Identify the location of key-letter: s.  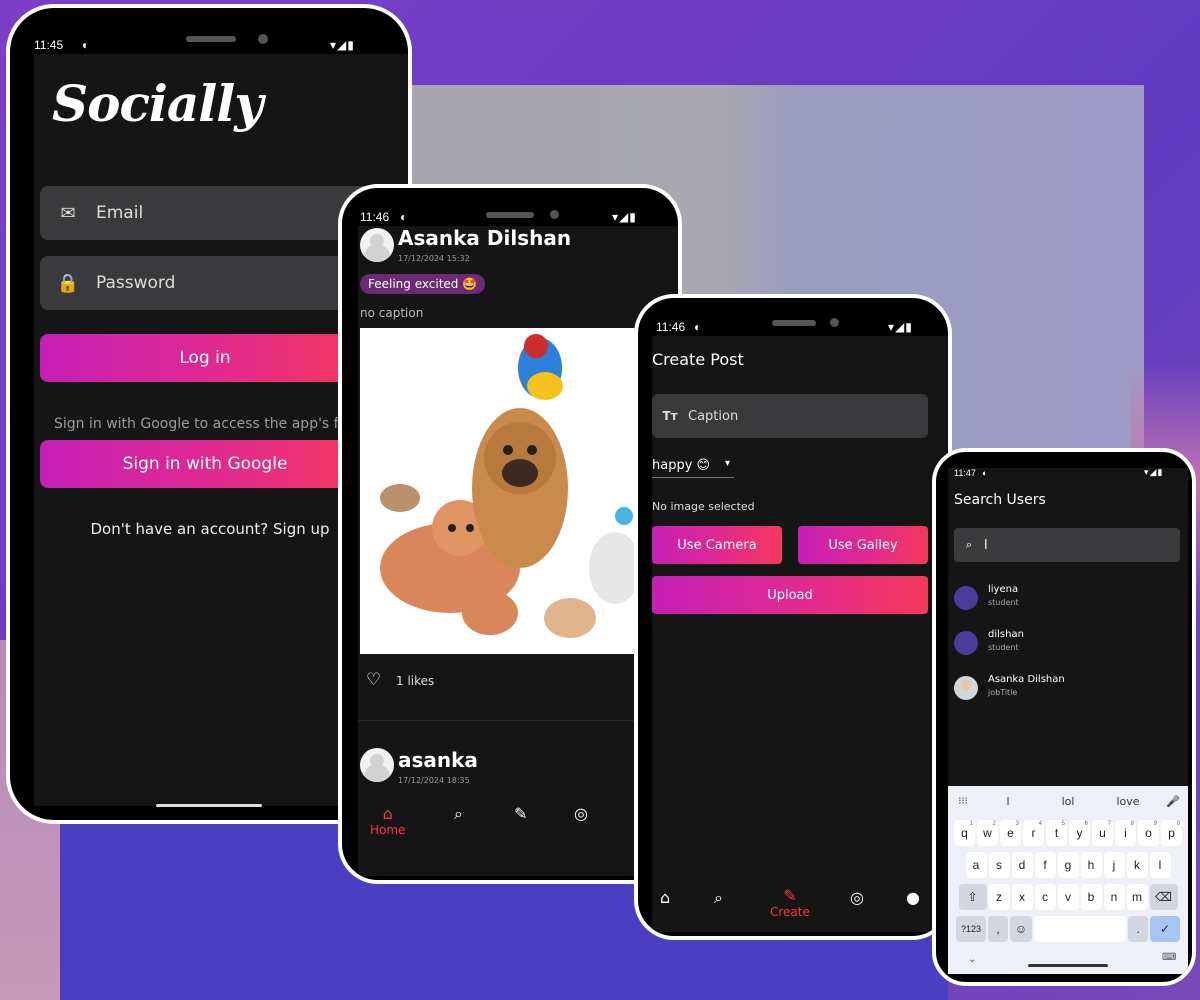
(999, 865).